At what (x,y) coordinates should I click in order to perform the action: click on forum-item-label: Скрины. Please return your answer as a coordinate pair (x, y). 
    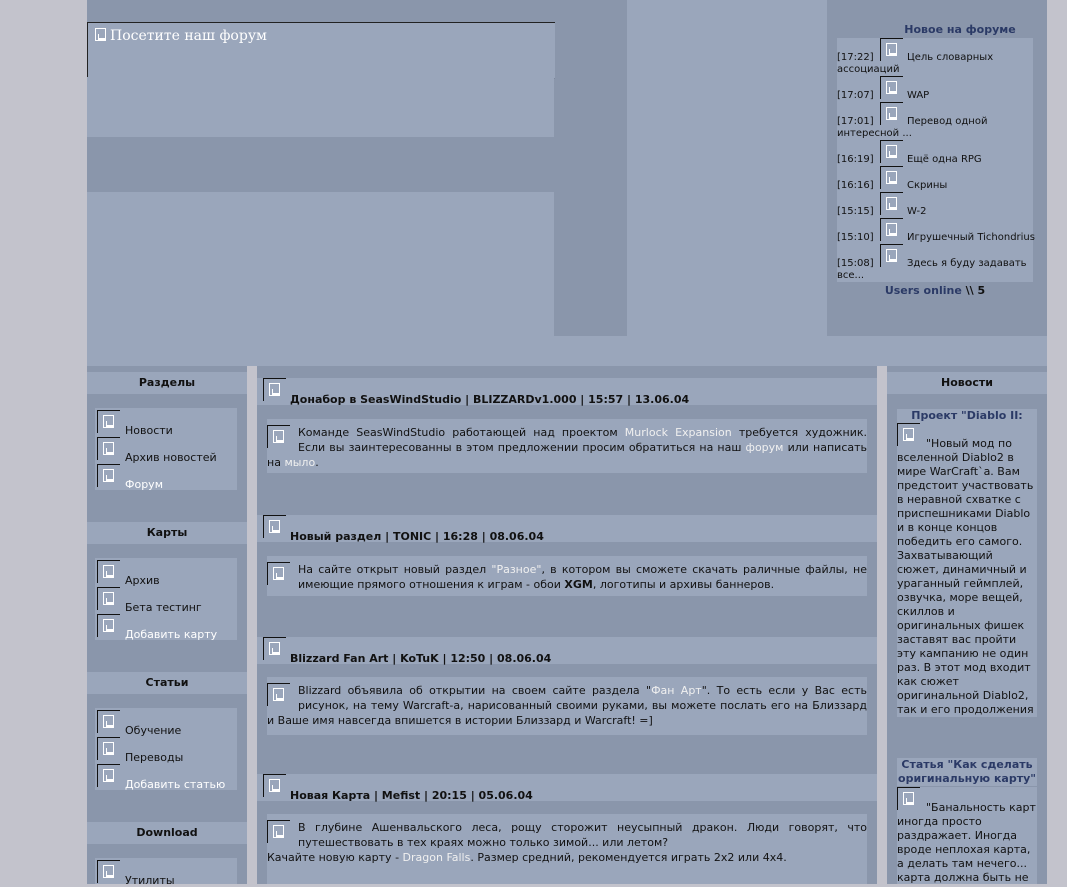
    Looking at the image, I should click on (927, 186).